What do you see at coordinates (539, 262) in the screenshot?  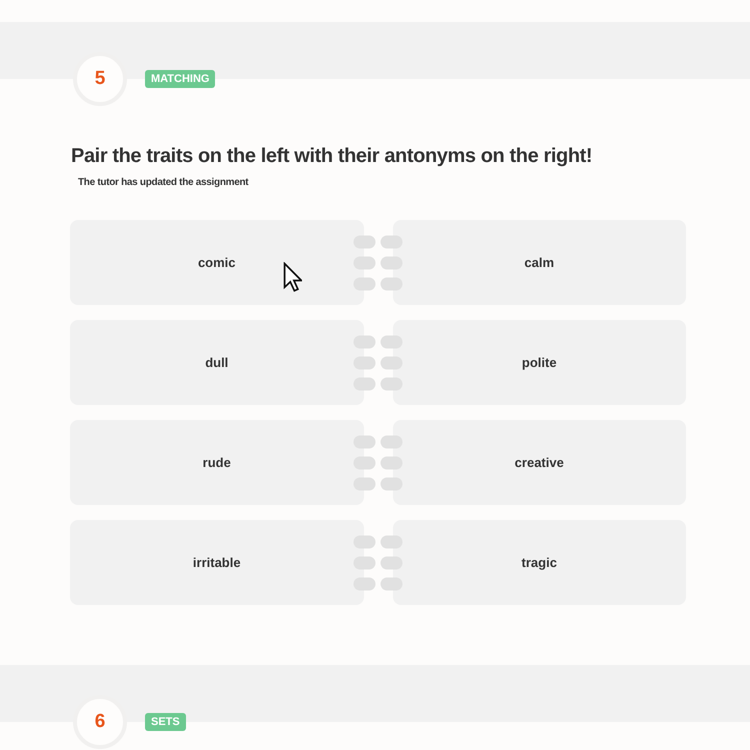 I see `word-card: calm` at bounding box center [539, 262].